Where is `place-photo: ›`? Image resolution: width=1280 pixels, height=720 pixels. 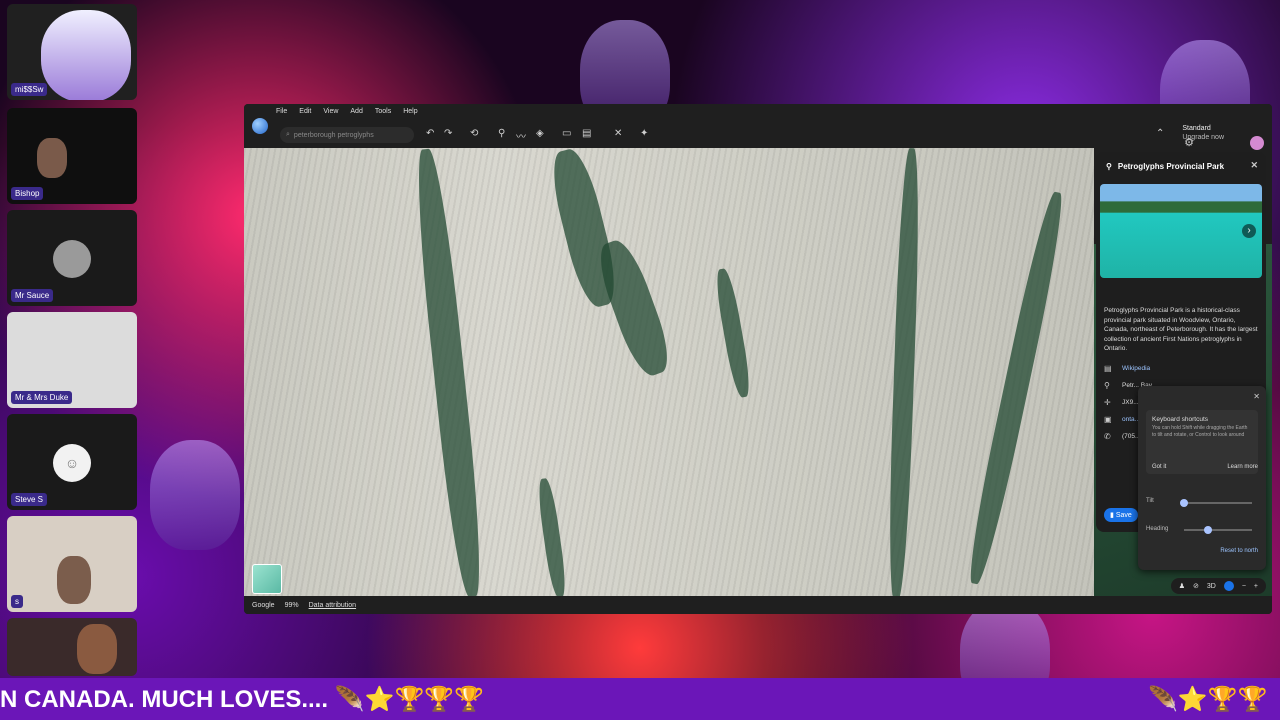 place-photo: › is located at coordinates (1181, 231).